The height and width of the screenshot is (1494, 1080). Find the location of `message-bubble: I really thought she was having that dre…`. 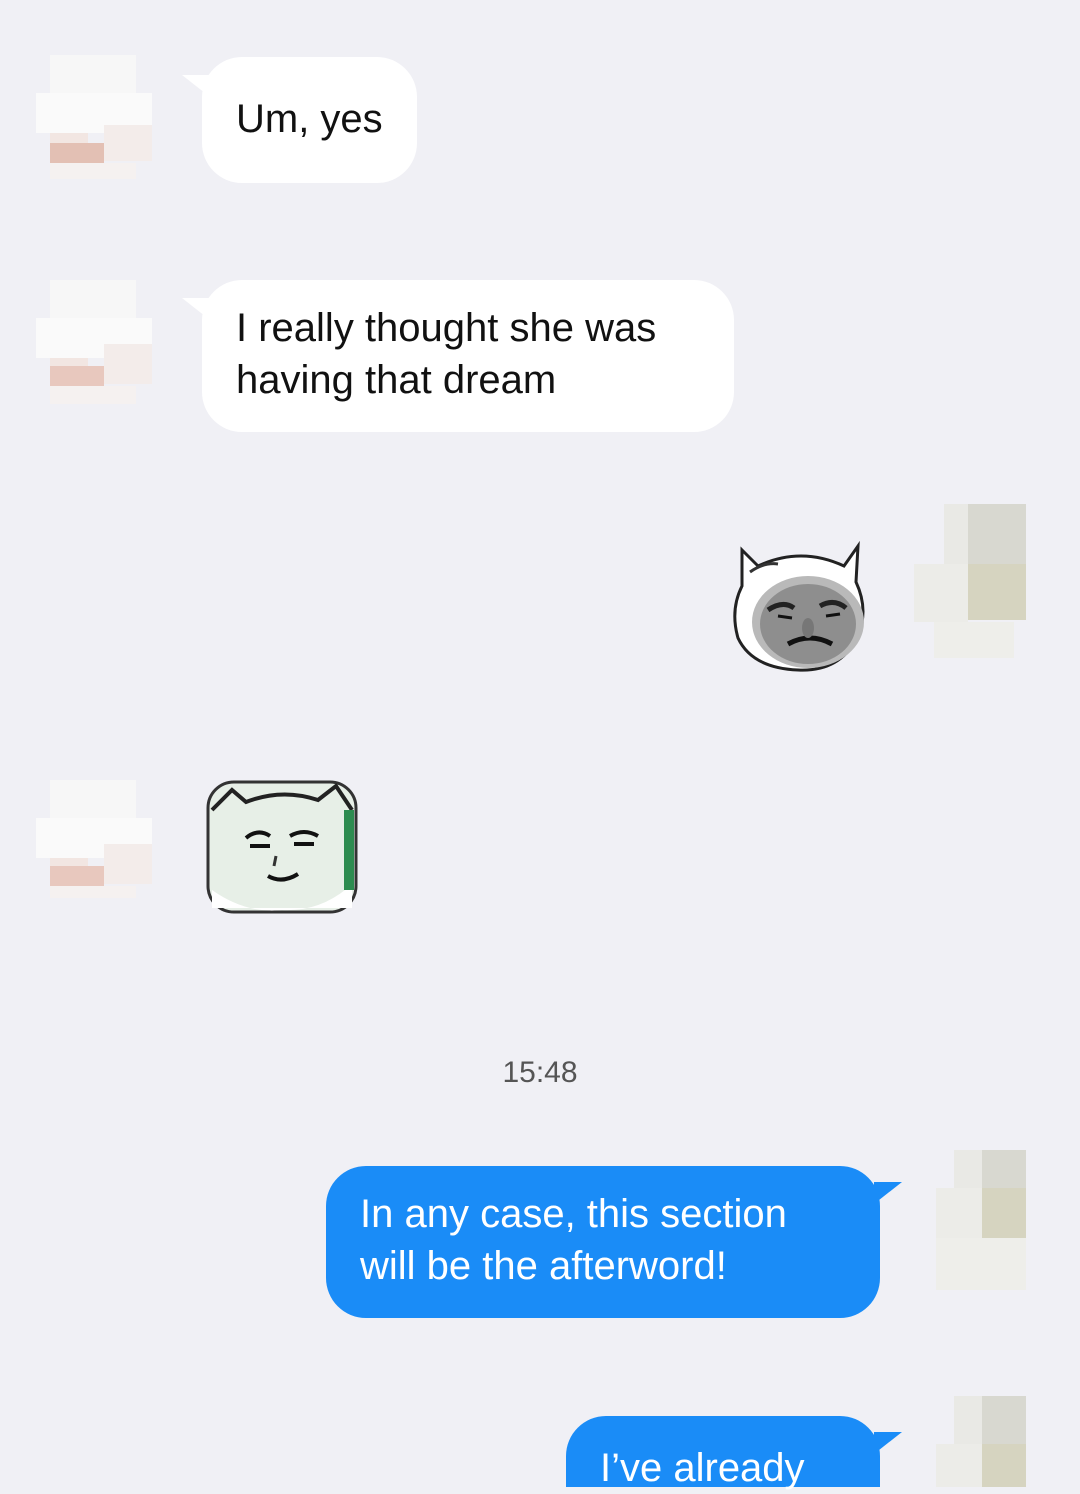

message-bubble: I really thought she was having that dre… is located at coordinates (468, 356).